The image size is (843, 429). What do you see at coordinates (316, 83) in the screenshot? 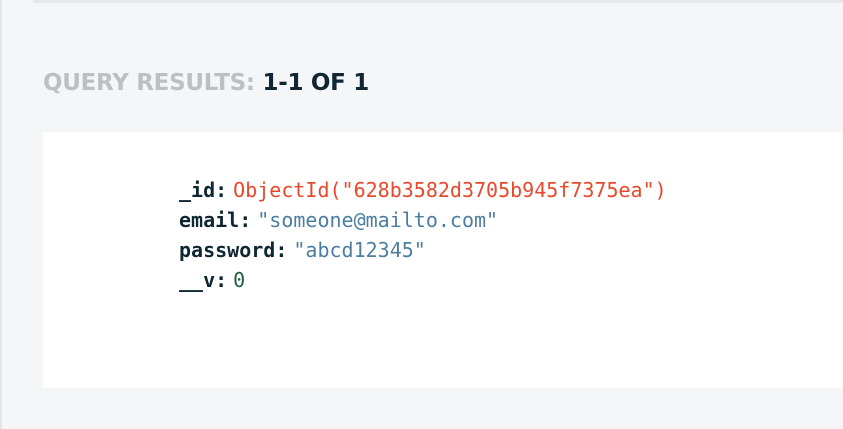
I see `query-results-count: 1-1 OF 1` at bounding box center [316, 83].